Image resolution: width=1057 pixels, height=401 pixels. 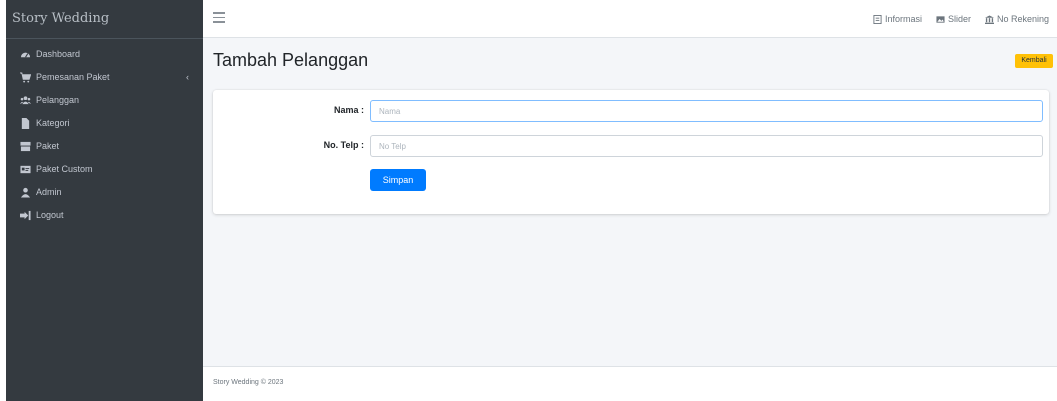 I want to click on page-title: Tambah Pelanggan, so click(x=291, y=60).